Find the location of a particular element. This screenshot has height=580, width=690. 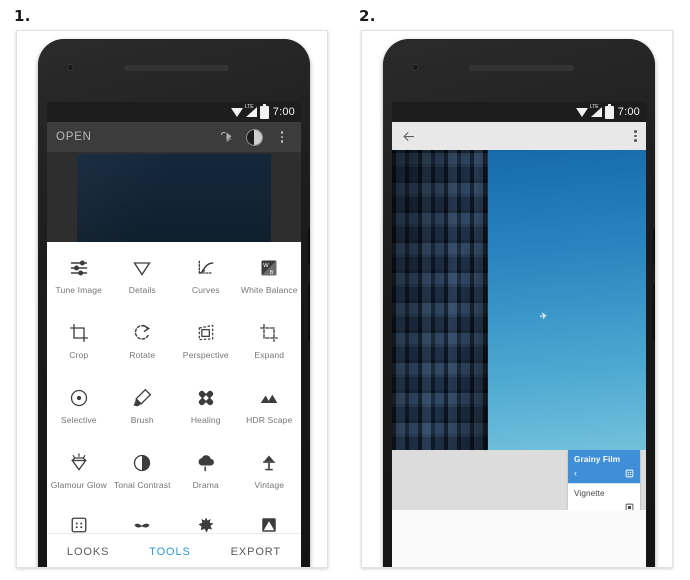

open-button: OPEN is located at coordinates (74, 137).